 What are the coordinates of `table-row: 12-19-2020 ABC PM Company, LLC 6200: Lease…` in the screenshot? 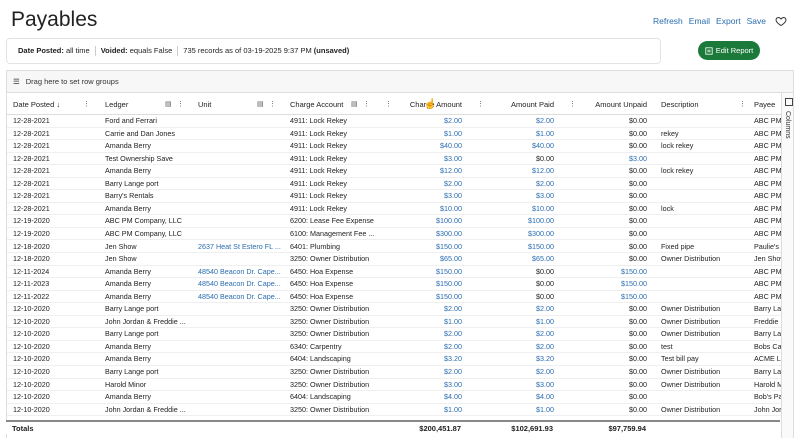 It's located at (394, 221).